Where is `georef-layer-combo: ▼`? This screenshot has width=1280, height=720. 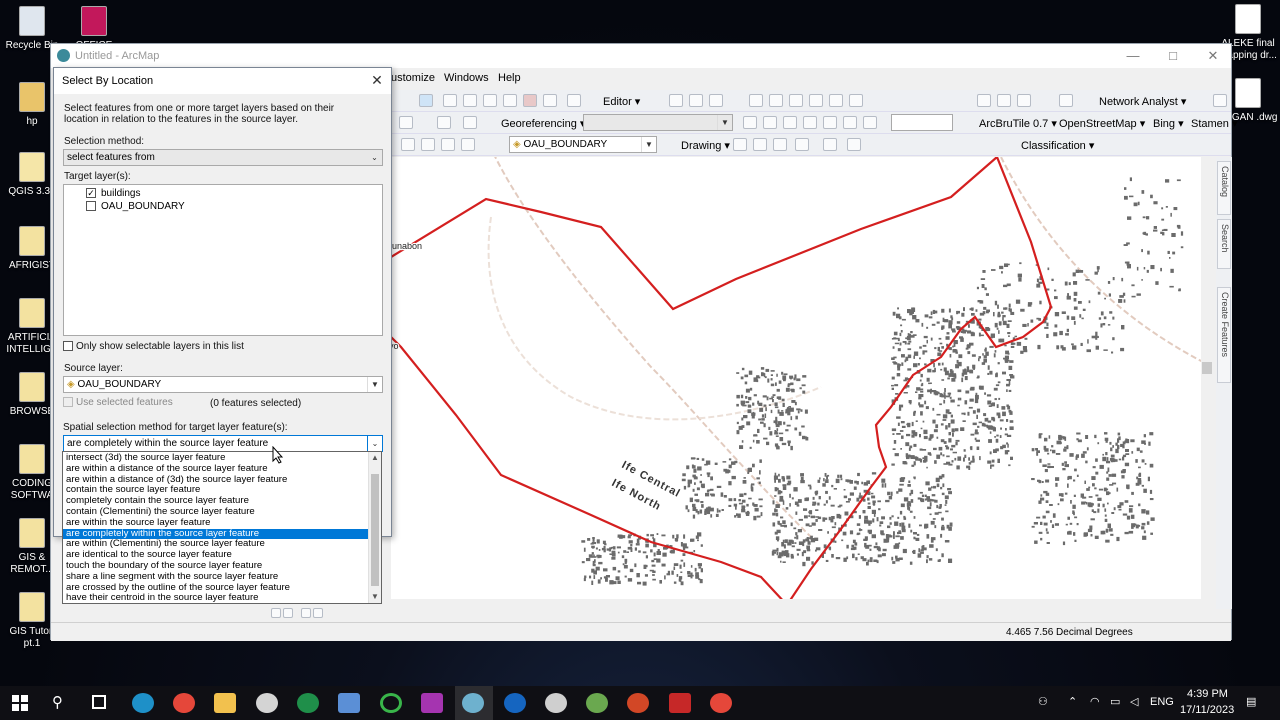
georef-layer-combo: ▼ is located at coordinates (658, 122).